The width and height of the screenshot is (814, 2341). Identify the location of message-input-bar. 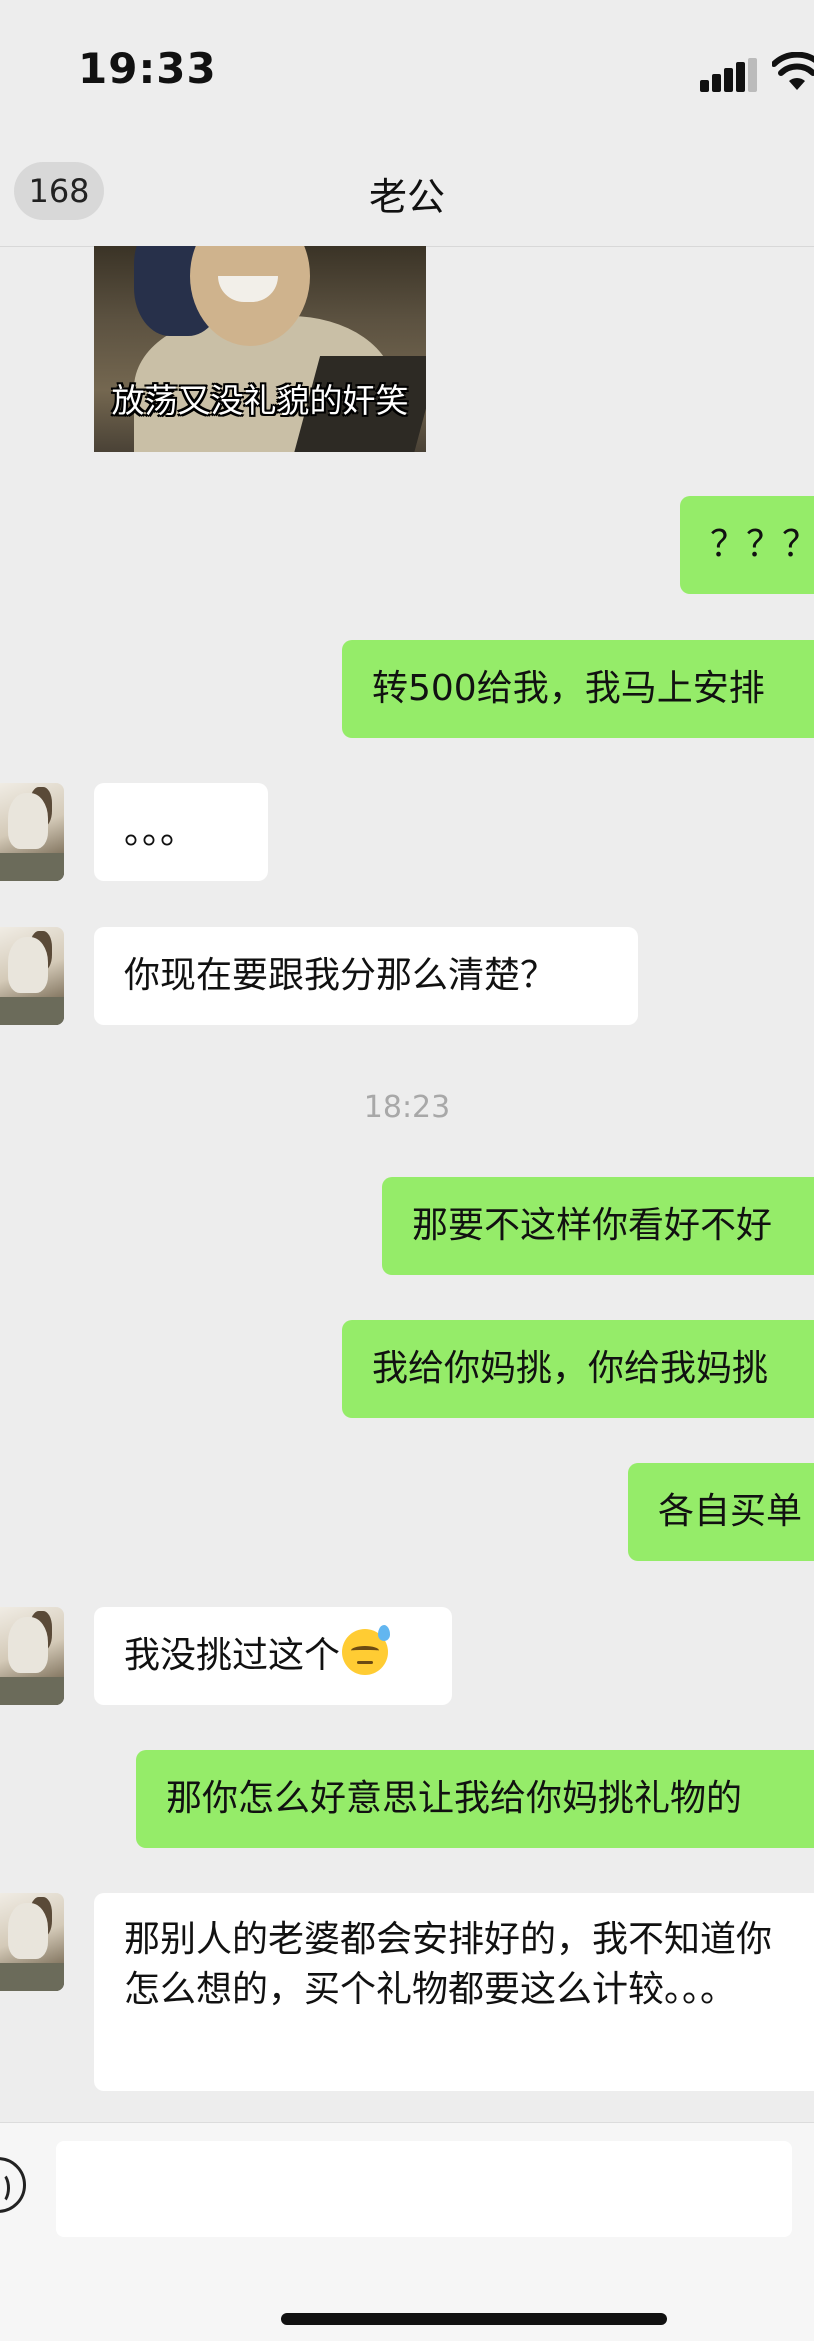
(407, 2231).